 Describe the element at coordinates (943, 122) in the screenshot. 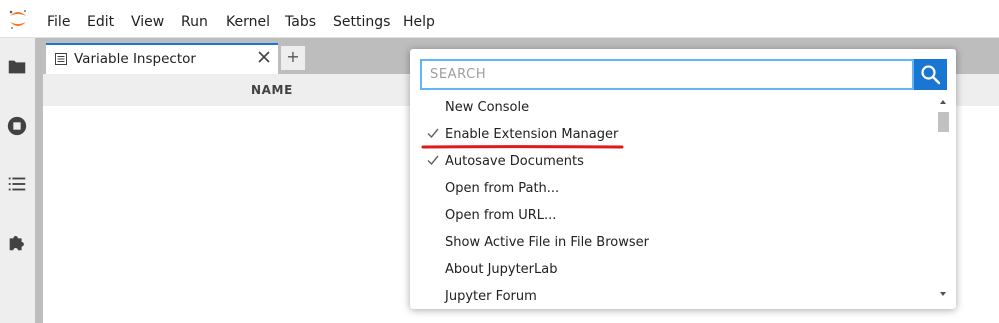

I see `scrollbar-thumb` at that location.